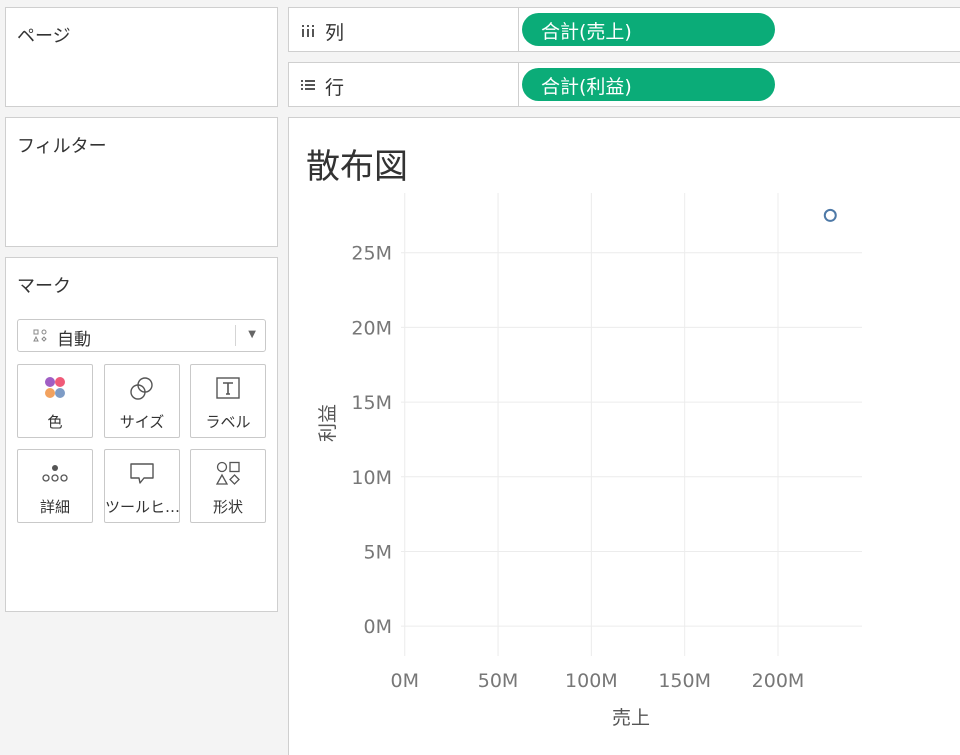 The width and height of the screenshot is (960, 755). Describe the element at coordinates (142, 473) in the screenshot. I see `tooltip-icon` at that location.